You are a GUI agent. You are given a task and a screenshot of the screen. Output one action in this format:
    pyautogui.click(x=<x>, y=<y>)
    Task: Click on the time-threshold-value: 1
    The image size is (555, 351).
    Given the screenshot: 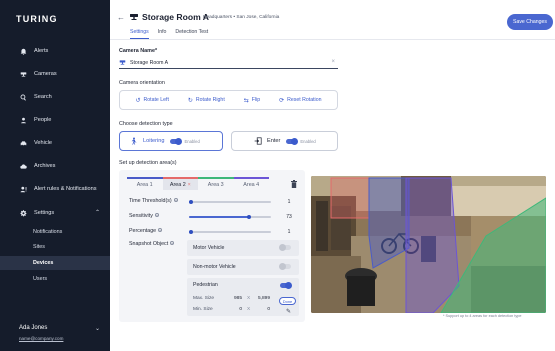 What is the action you would take?
    pyautogui.click(x=289, y=201)
    